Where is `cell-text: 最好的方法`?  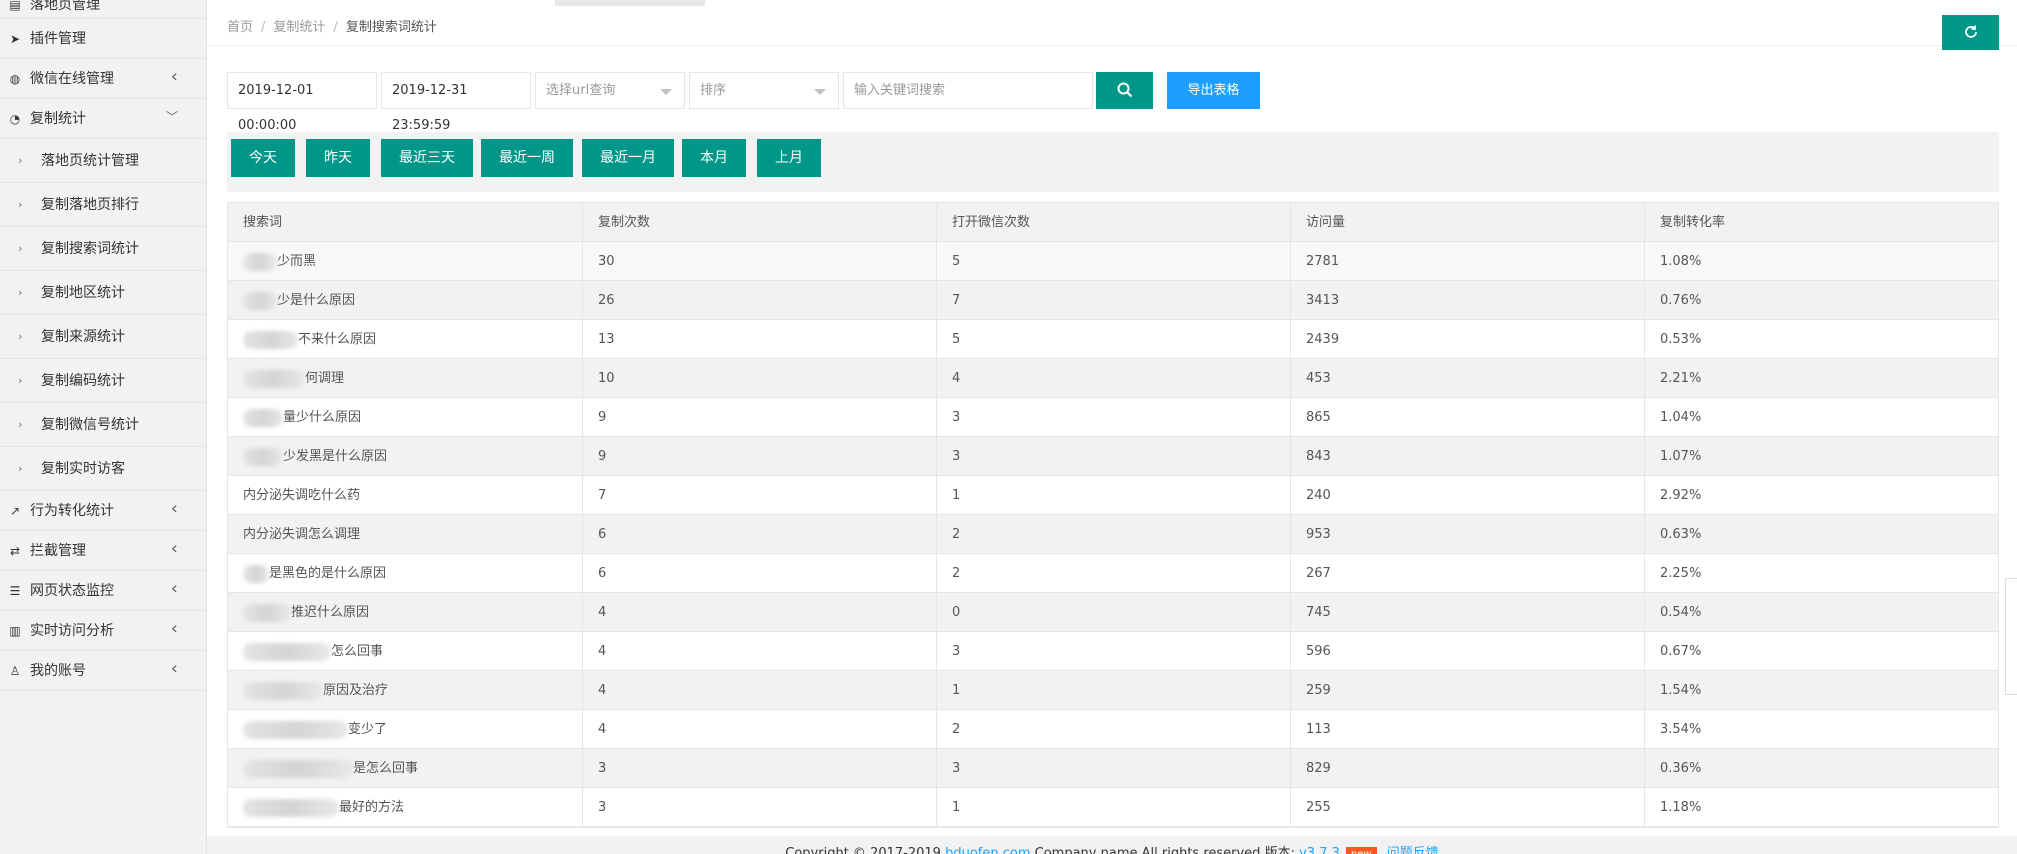 cell-text: 最好的方法 is located at coordinates (372, 807).